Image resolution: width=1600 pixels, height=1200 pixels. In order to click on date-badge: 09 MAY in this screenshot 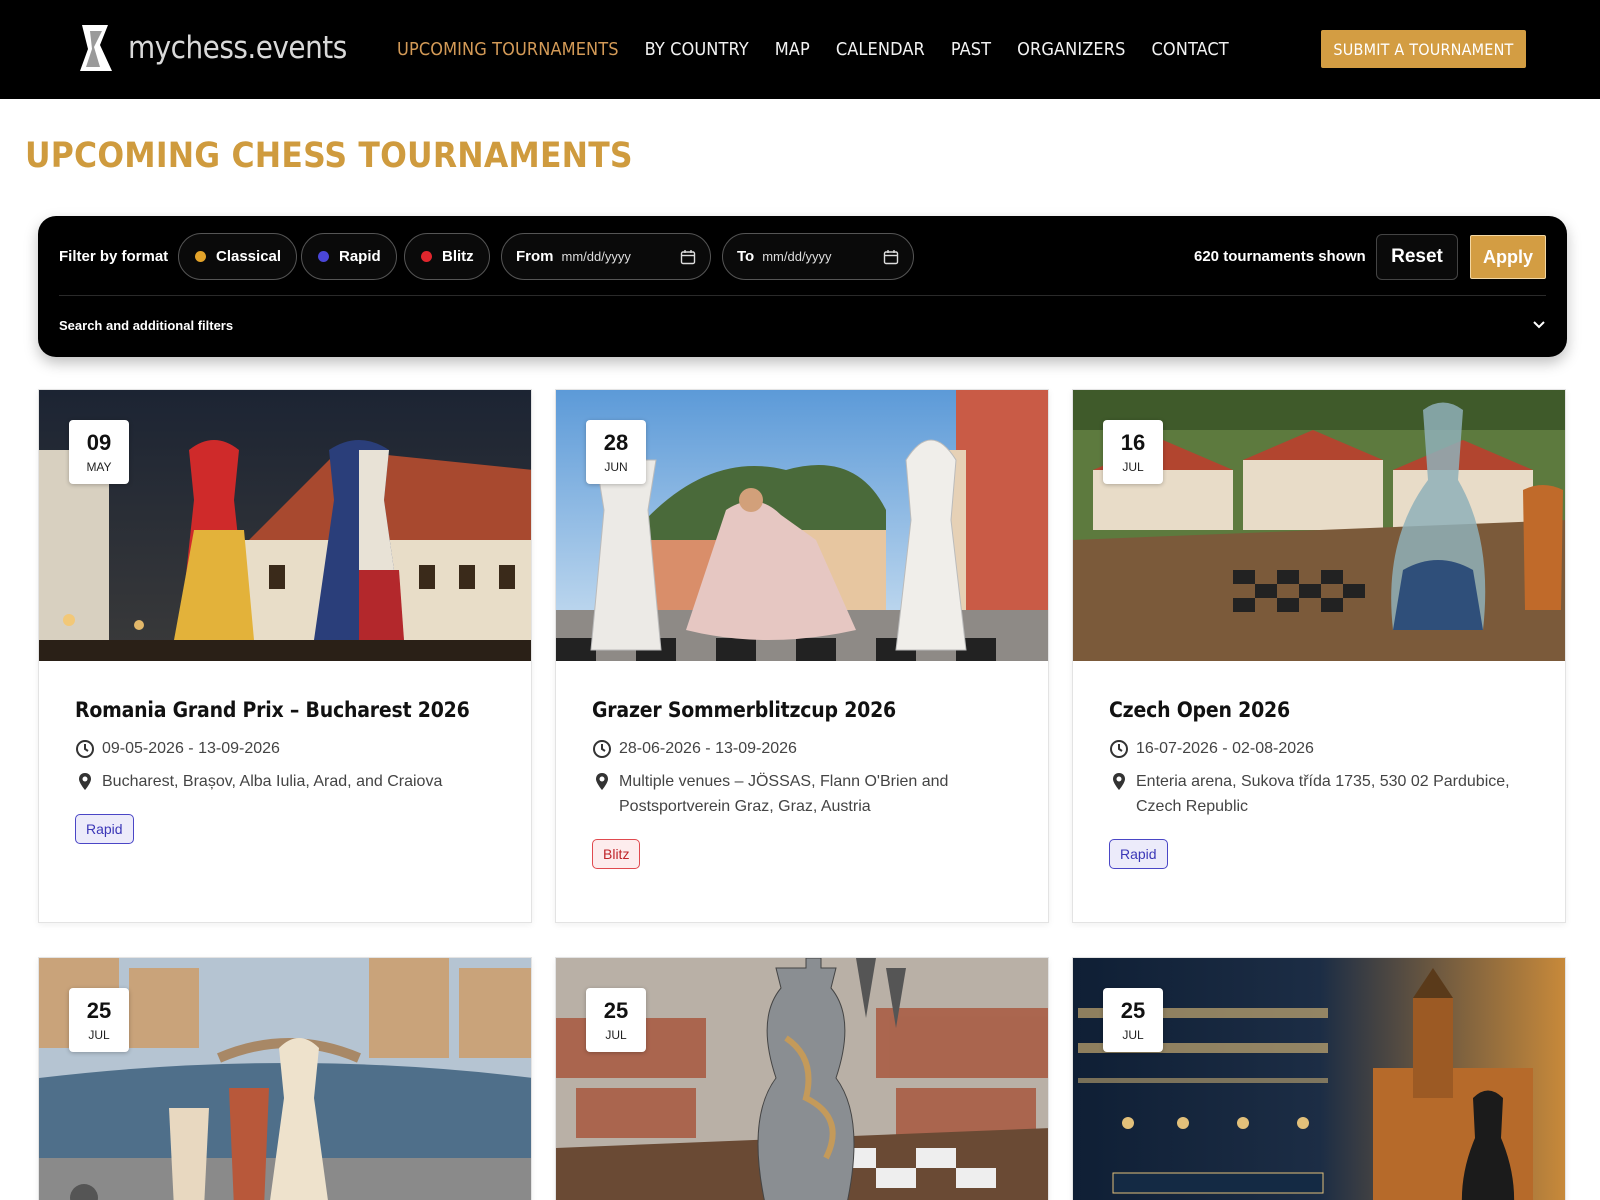, I will do `click(99, 452)`.